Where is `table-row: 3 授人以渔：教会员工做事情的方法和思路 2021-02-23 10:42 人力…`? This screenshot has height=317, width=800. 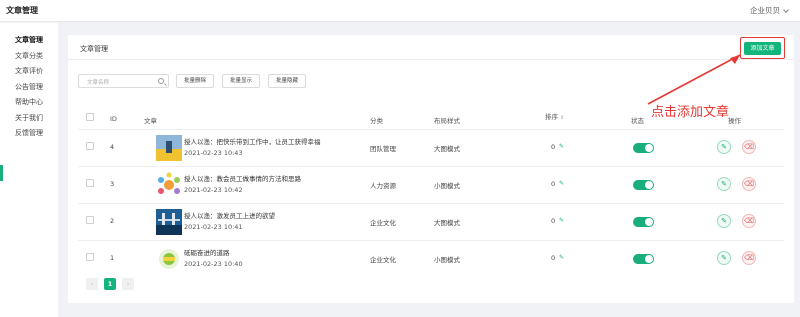
table-row: 3 授人以渔：教会员工做事情的方法和思路 2021-02-23 10:42 人力… is located at coordinates (431, 184).